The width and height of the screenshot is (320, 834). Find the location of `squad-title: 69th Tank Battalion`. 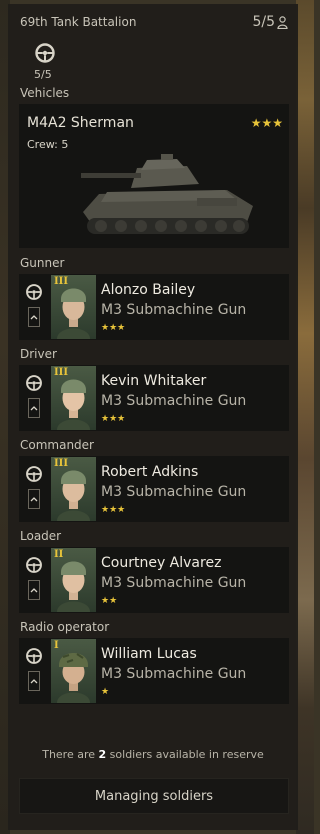

squad-title: 69th Tank Battalion is located at coordinates (78, 22).